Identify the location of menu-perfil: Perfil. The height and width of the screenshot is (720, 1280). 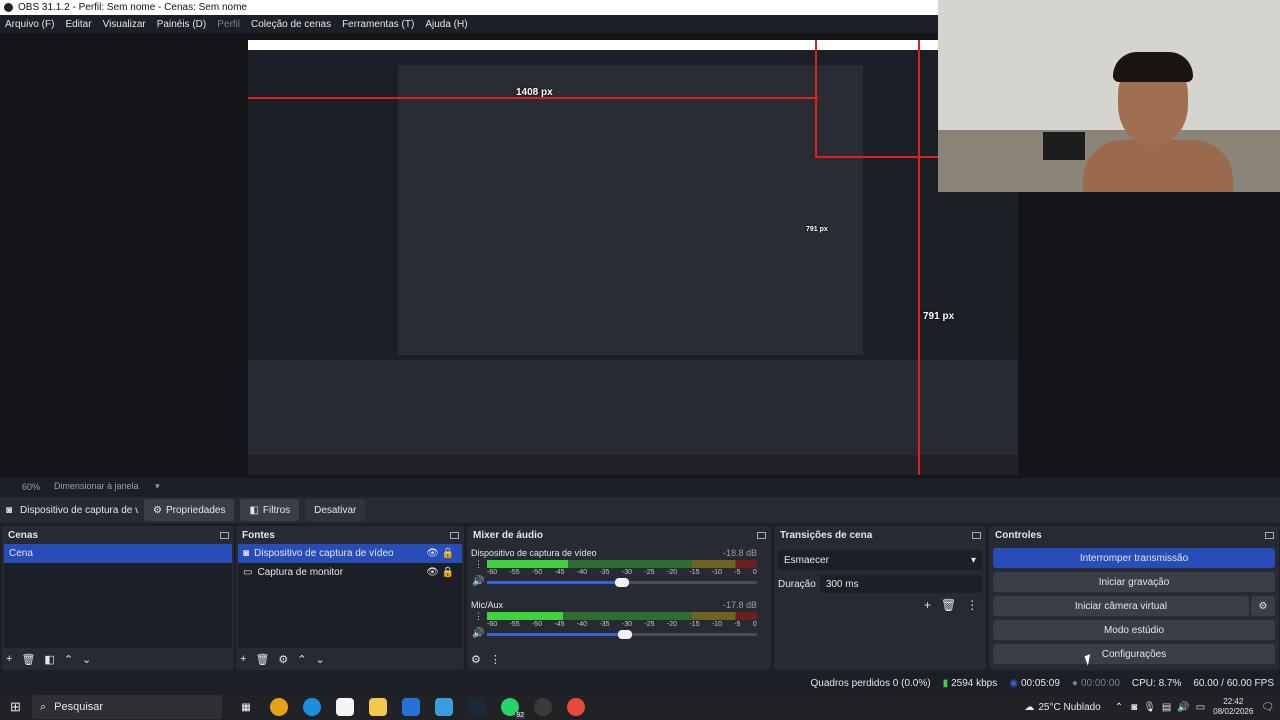
(228, 24).